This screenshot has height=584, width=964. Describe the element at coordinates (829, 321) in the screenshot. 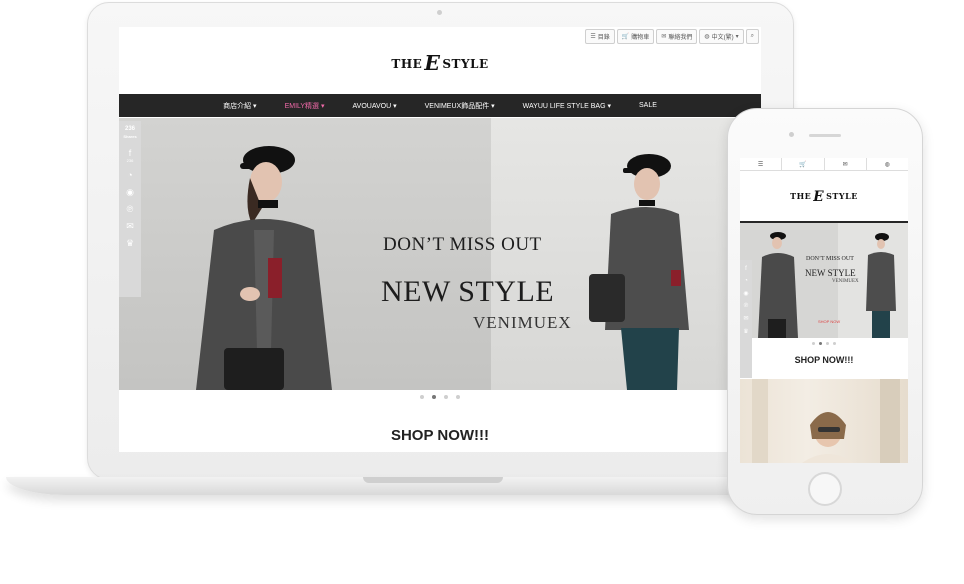

I see `phone-hero-shop-button: SHOP NOW` at that location.